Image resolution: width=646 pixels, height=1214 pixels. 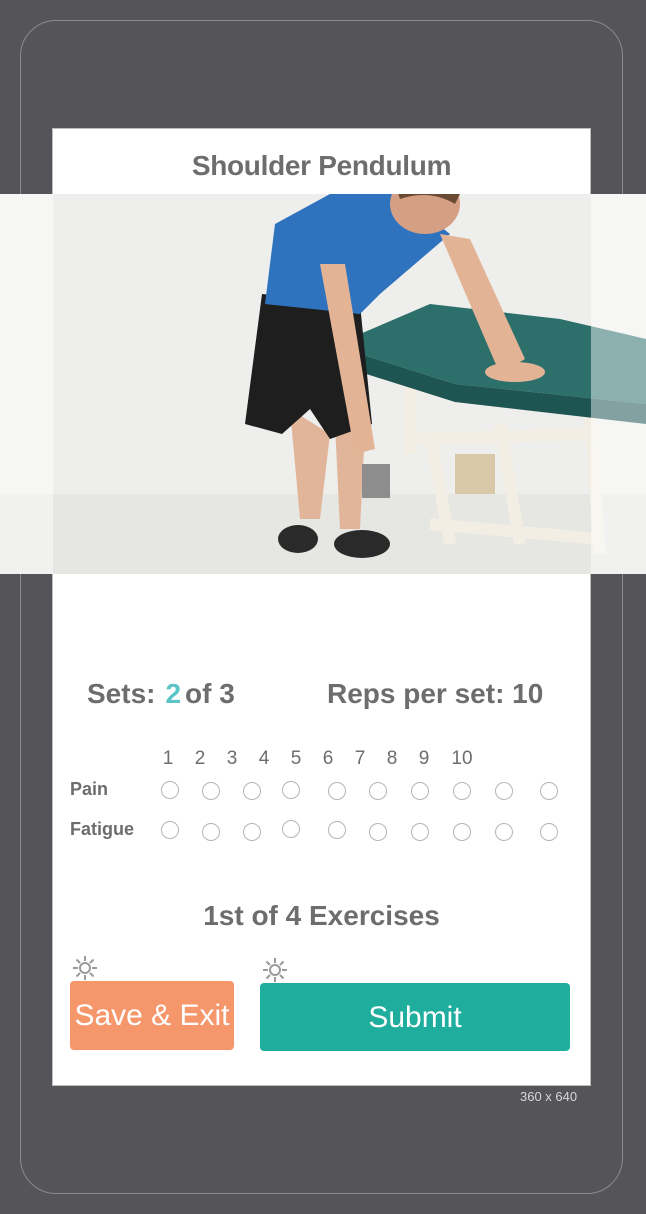 I want to click on pain-label: Pain, so click(x=89, y=789).